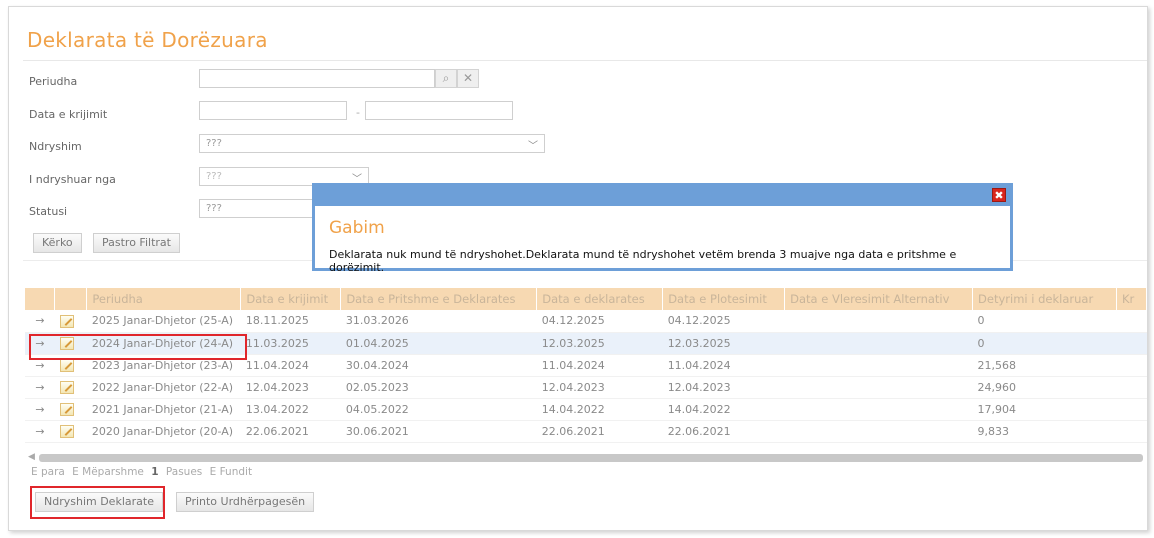  I want to click on pagination: E para E Mëparshme 1 Pasues E Fundit, so click(143, 472).